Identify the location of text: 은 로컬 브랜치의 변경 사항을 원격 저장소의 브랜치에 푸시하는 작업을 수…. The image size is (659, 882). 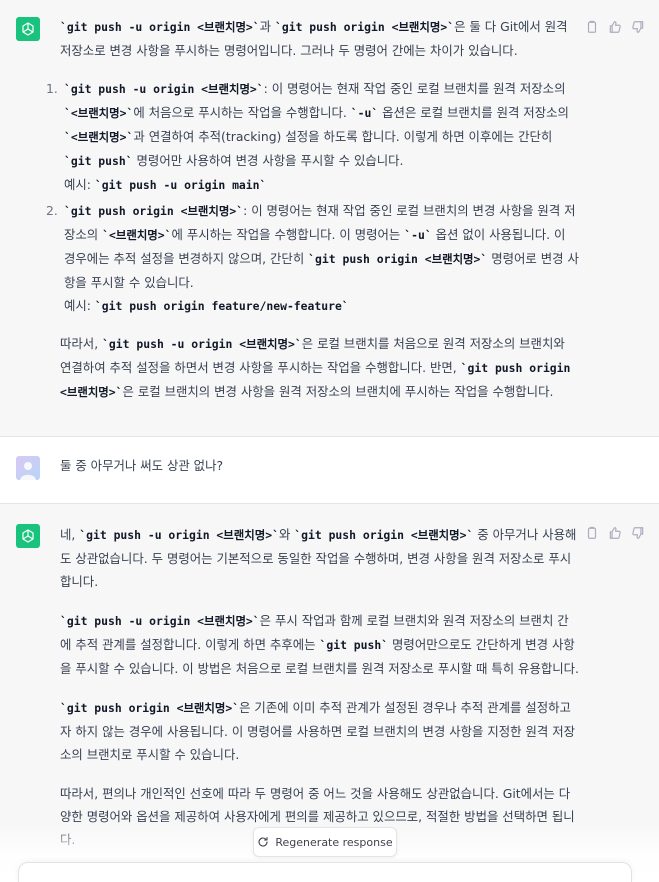
(338, 391).